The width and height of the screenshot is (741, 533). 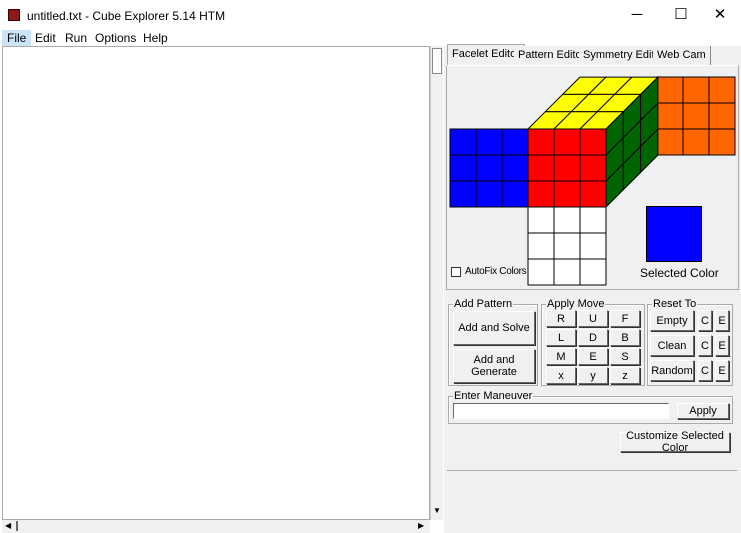 What do you see at coordinates (672, 320) in the screenshot?
I see `reset-empty-button: Empty` at bounding box center [672, 320].